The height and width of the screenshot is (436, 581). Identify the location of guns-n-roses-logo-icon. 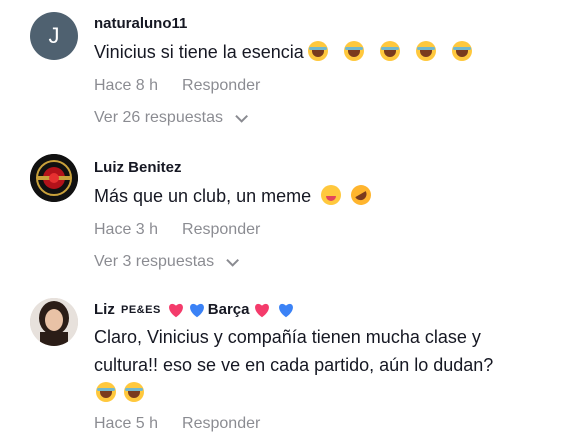
(54, 178).